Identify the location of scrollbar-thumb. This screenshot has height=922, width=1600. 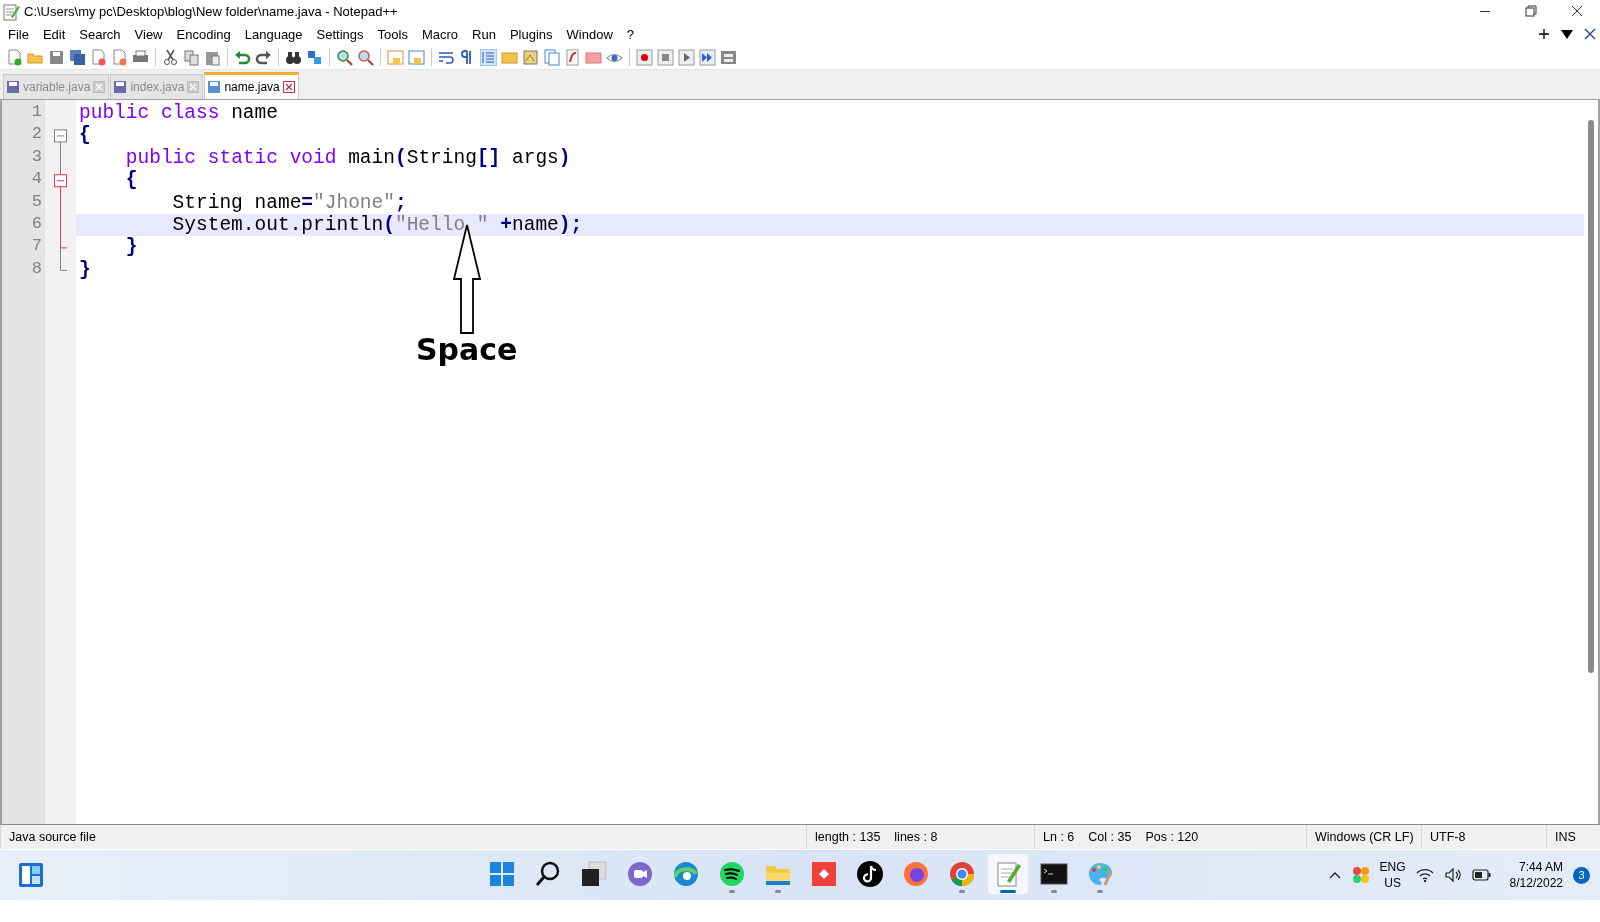
(1591, 396).